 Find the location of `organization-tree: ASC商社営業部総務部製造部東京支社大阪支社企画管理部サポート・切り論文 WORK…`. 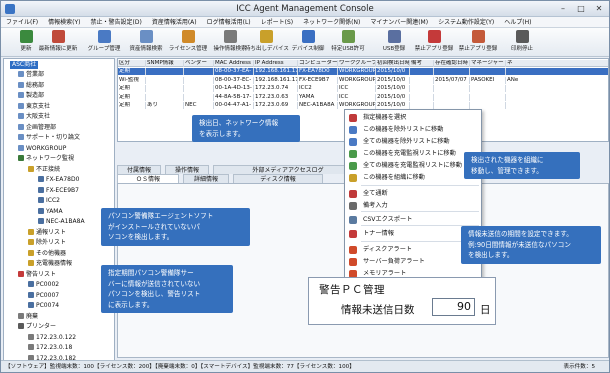

organization-tree: ASC商社営業部総務部製造部東京支社大阪支社企画管理部サポート・切り論文 WORK… is located at coordinates (59, 209).